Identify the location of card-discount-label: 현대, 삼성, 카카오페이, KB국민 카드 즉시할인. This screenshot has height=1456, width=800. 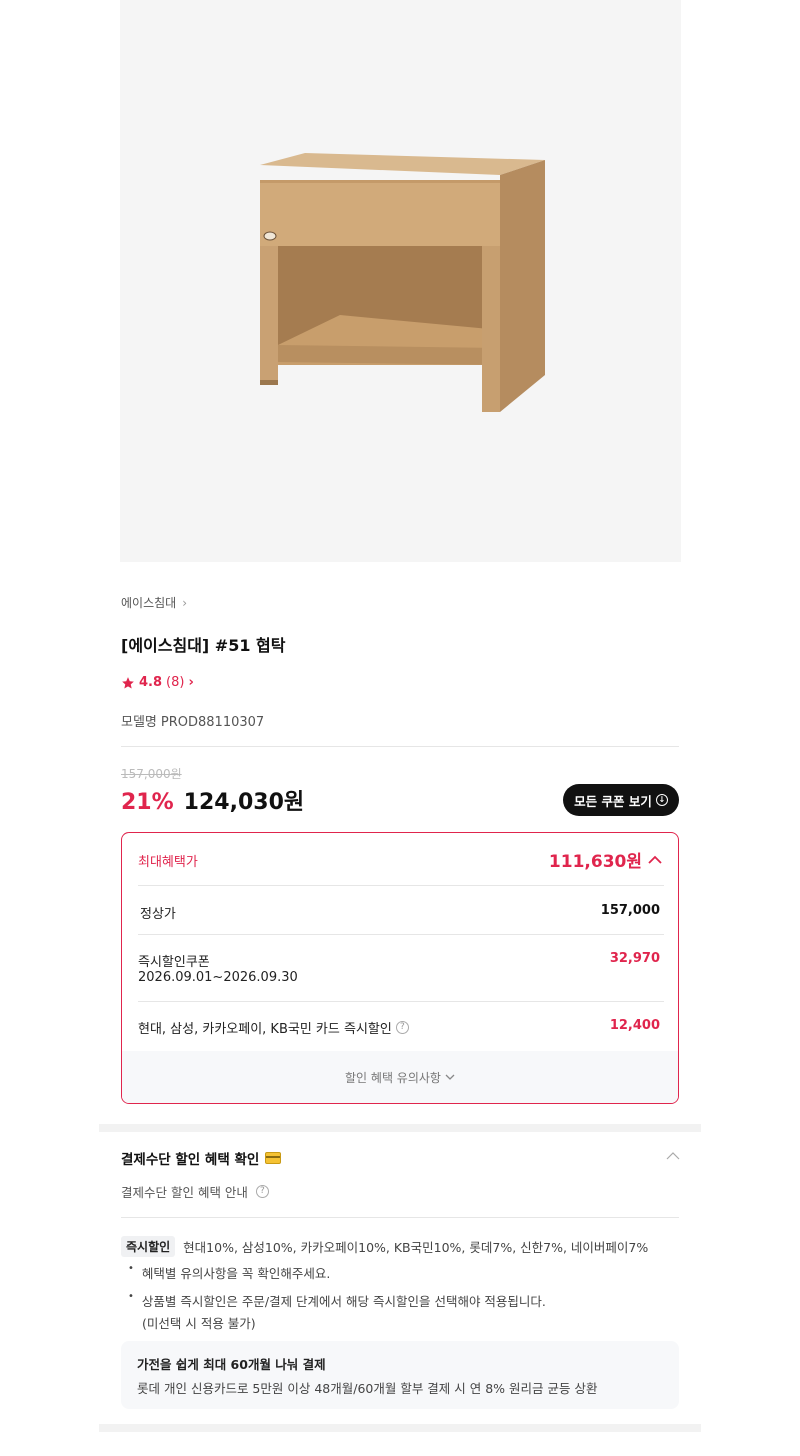
(265, 1029).